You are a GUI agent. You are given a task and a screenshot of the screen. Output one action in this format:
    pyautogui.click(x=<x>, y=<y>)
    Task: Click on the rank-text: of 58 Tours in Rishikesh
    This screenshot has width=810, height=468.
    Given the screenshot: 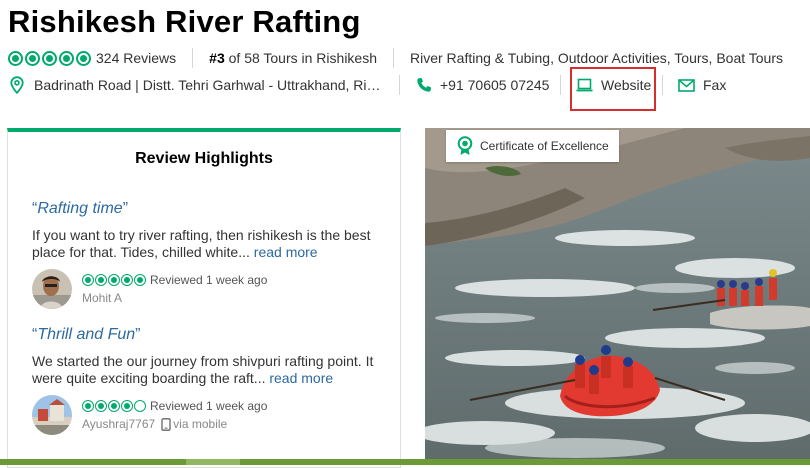 What is the action you would take?
    pyautogui.click(x=300, y=58)
    